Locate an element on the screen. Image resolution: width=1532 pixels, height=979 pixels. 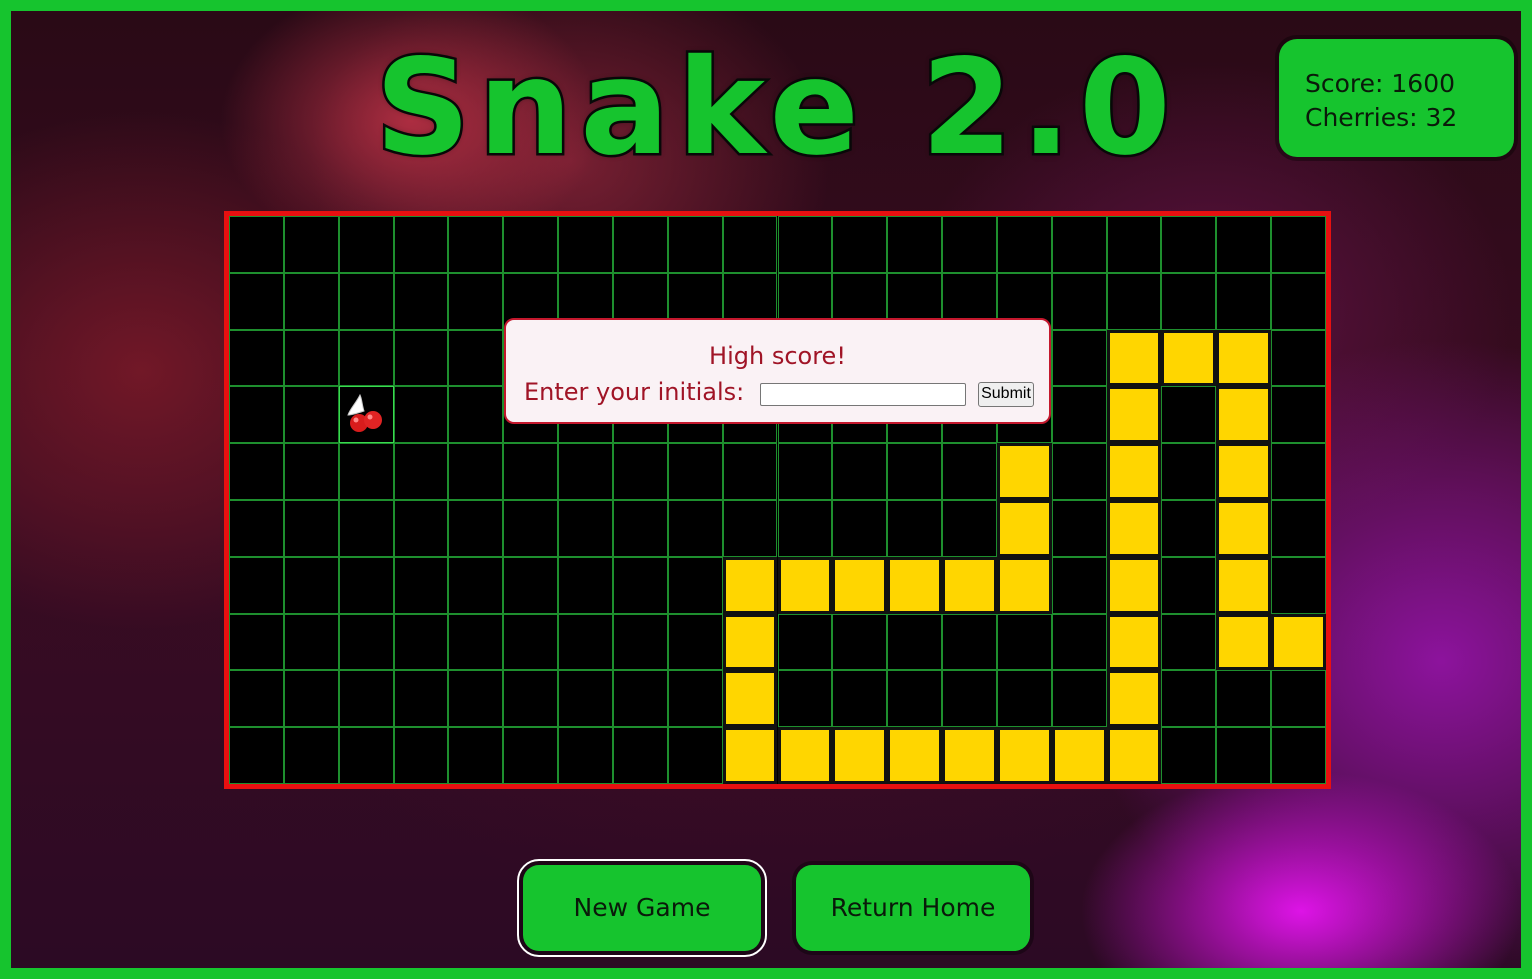
submit-button: Submit is located at coordinates (1006, 394).